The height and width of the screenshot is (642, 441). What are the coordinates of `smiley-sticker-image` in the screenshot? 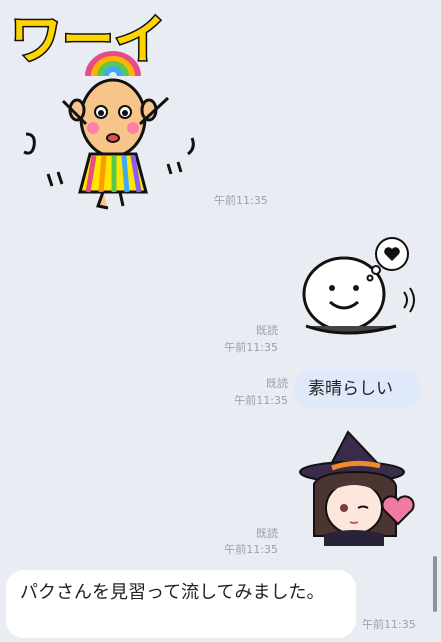 It's located at (358, 286).